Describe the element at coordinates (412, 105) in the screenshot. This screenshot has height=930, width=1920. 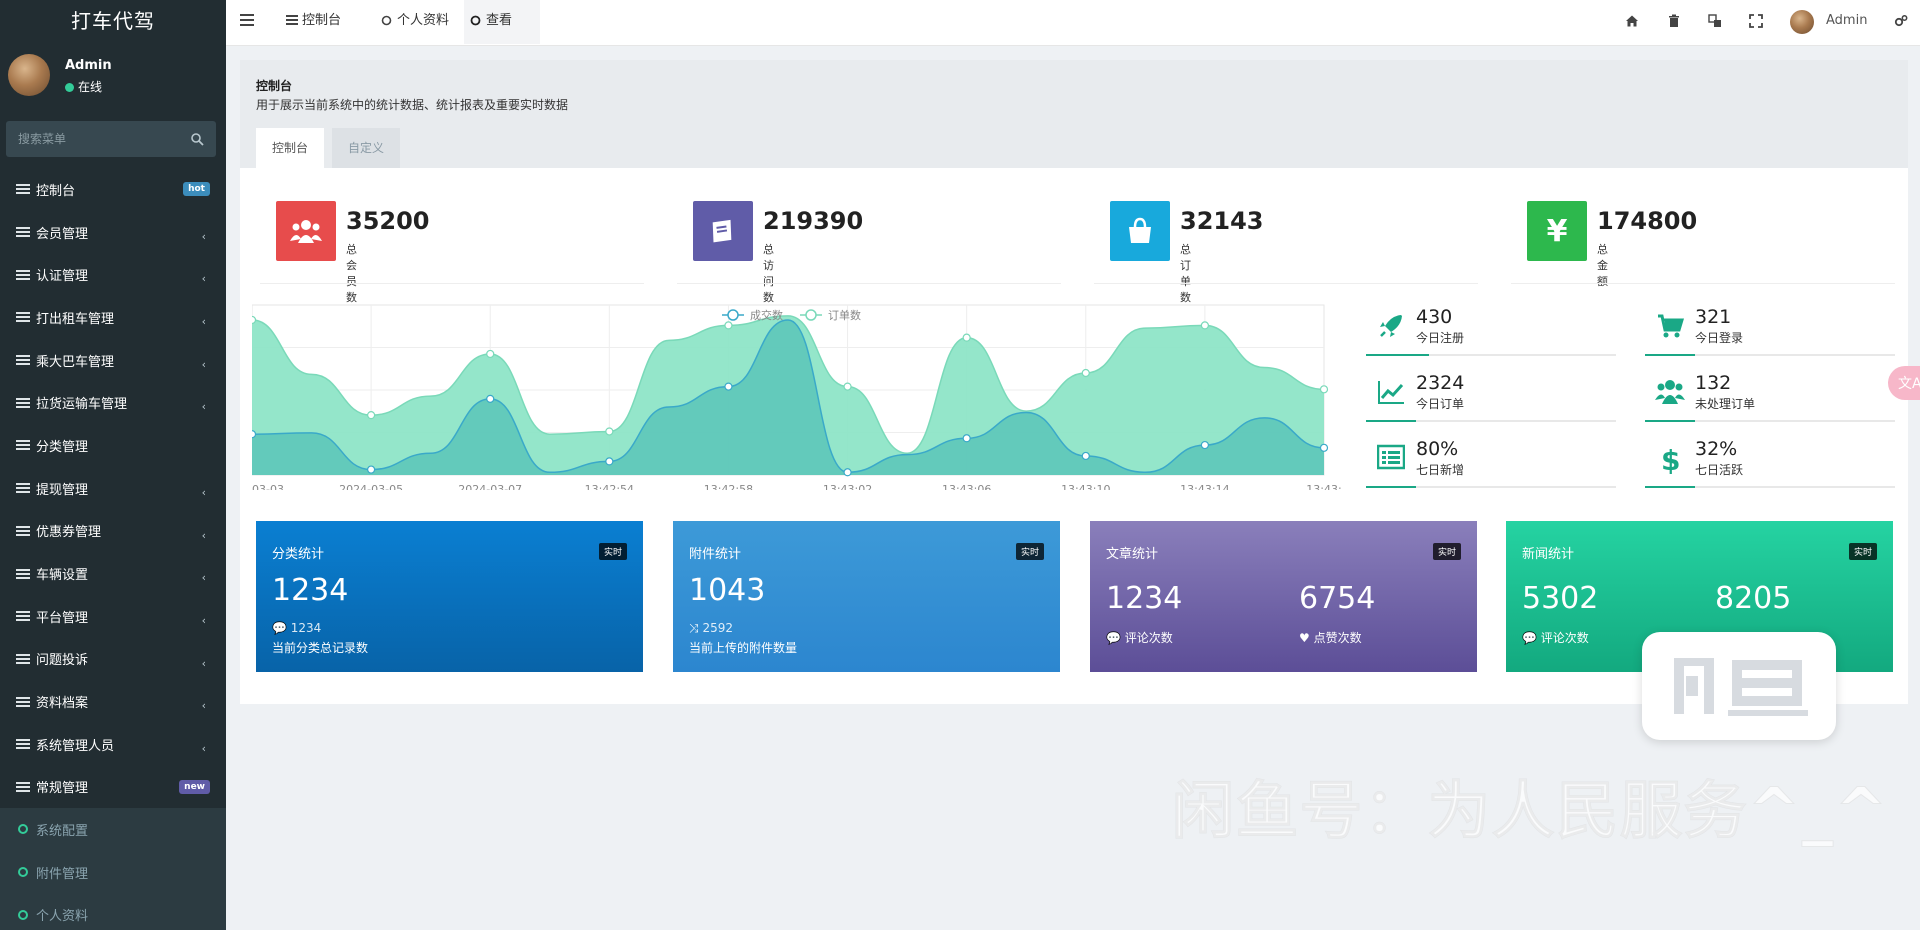
I see `page-description: 用于展示当前系统中的统计数据、统计报表及重要实时数据` at that location.